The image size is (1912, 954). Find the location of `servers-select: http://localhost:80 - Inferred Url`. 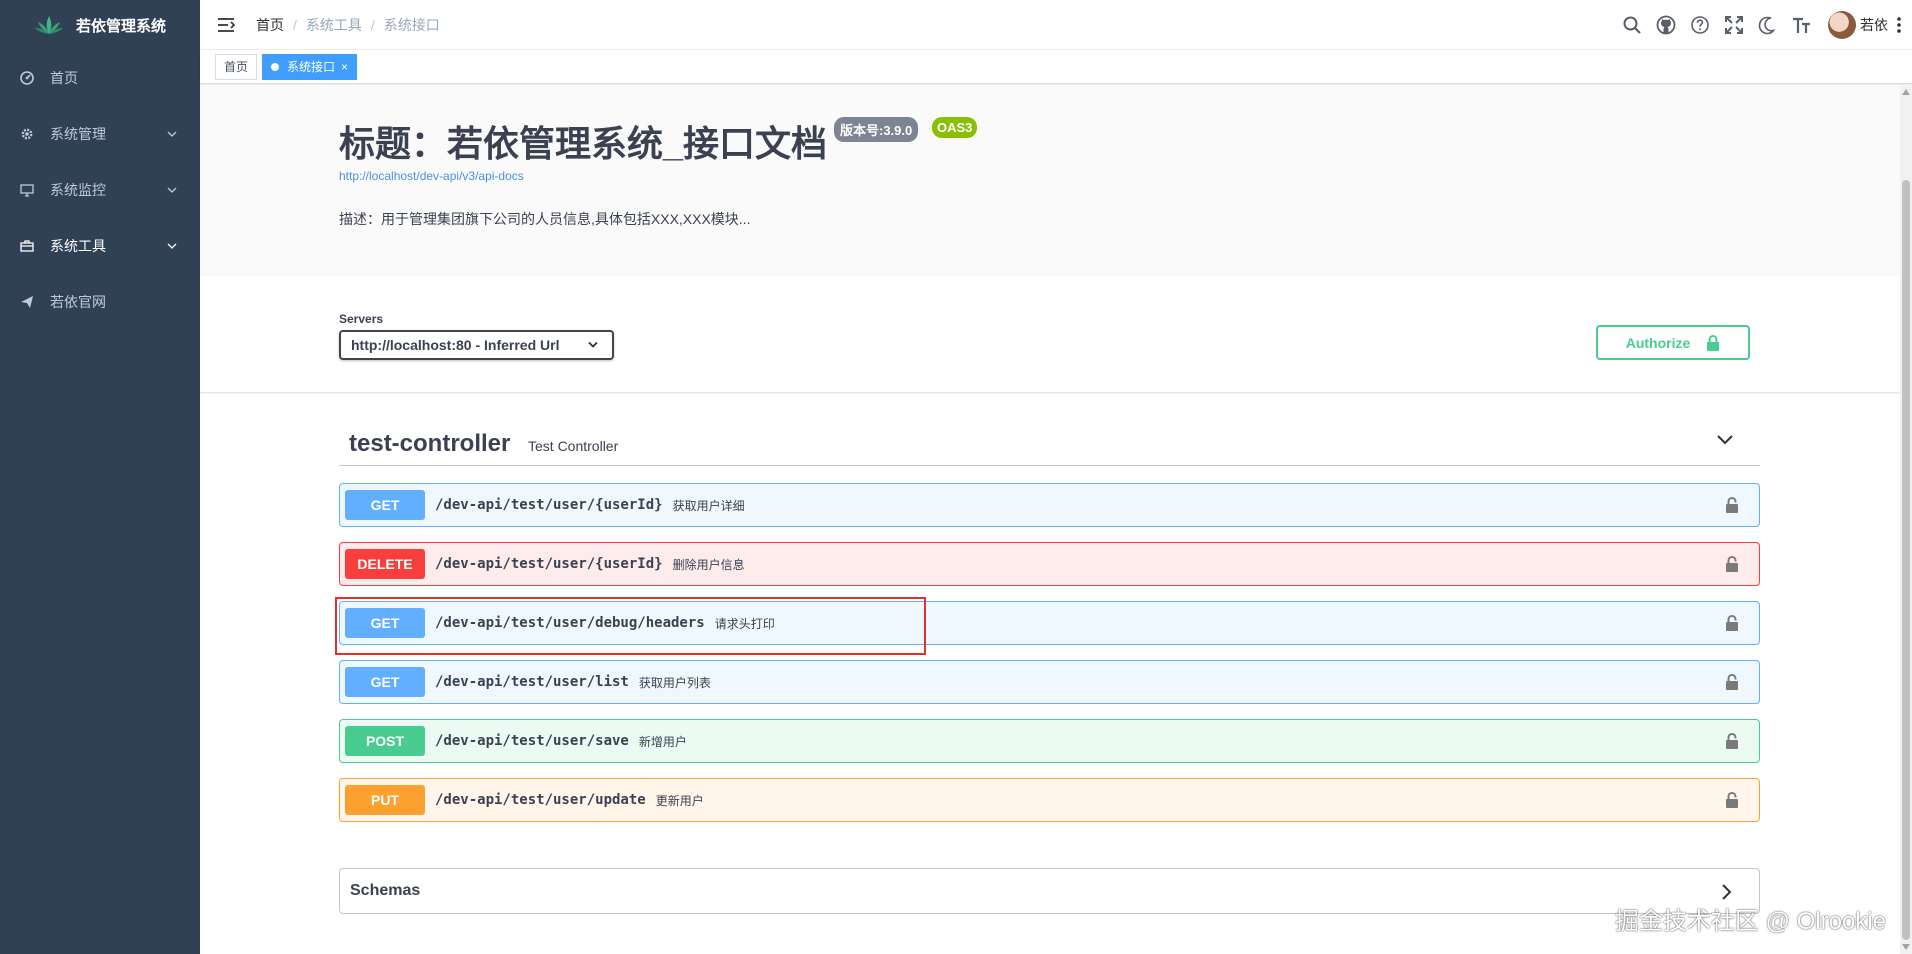

servers-select: http://localhost:80 - Inferred Url is located at coordinates (476, 345).